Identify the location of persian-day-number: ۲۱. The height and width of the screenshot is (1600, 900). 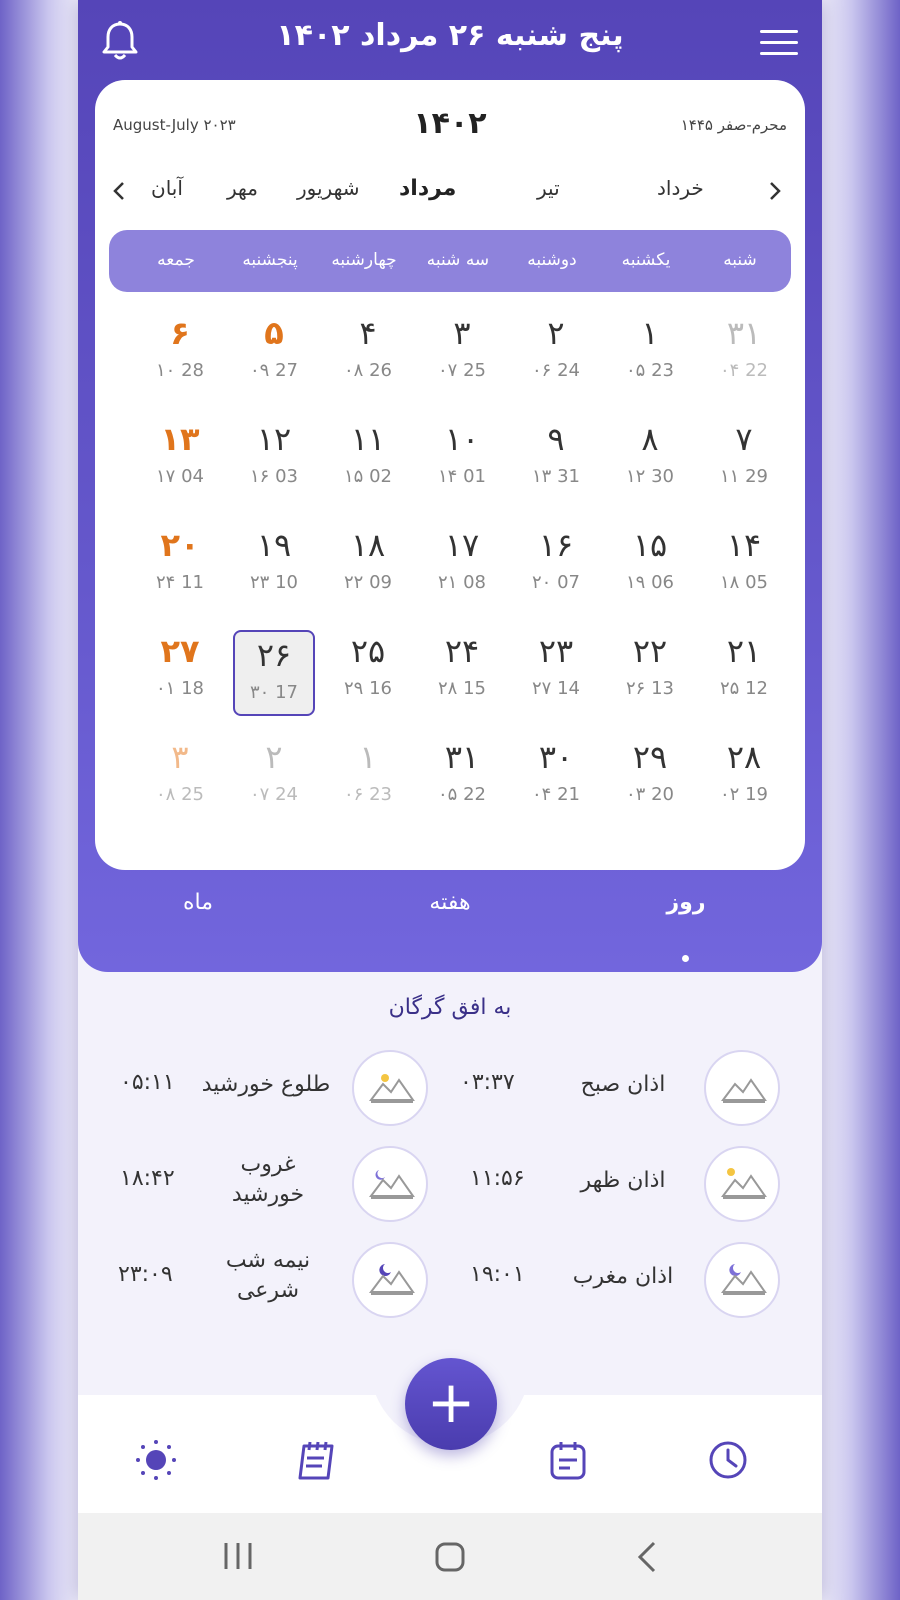
(744, 651).